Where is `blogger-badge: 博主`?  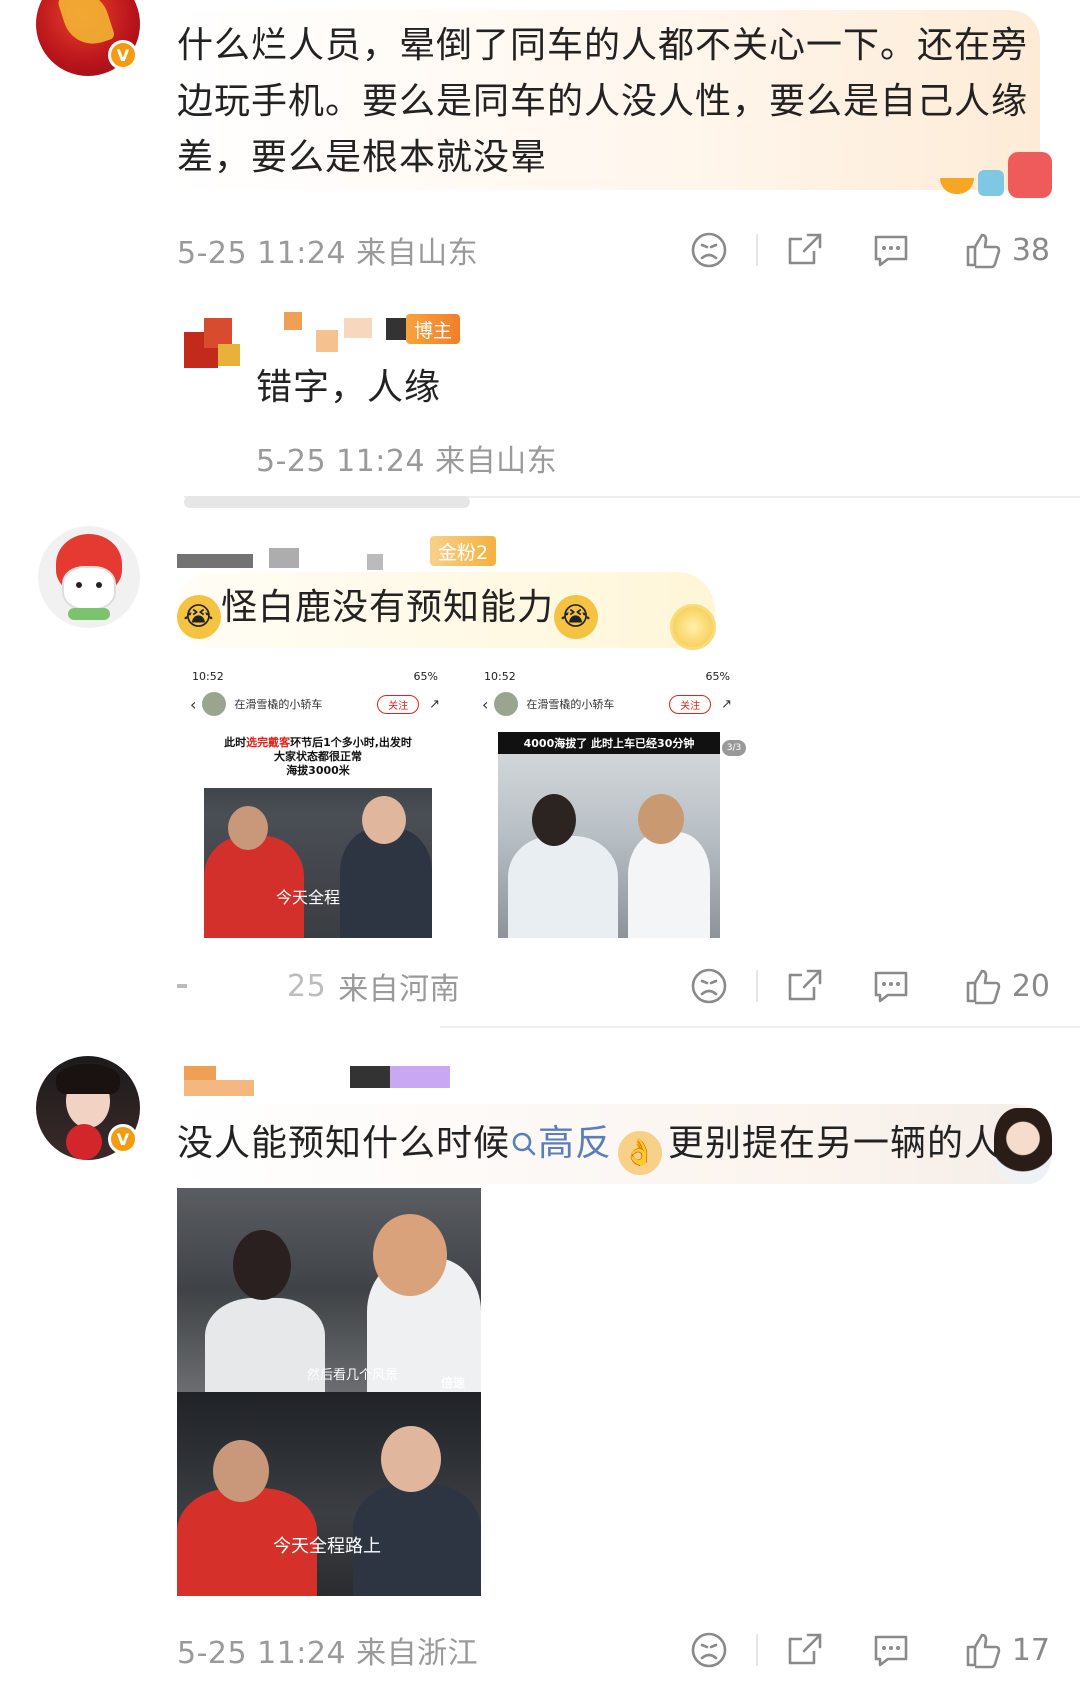
blogger-badge: 博主 is located at coordinates (433, 329).